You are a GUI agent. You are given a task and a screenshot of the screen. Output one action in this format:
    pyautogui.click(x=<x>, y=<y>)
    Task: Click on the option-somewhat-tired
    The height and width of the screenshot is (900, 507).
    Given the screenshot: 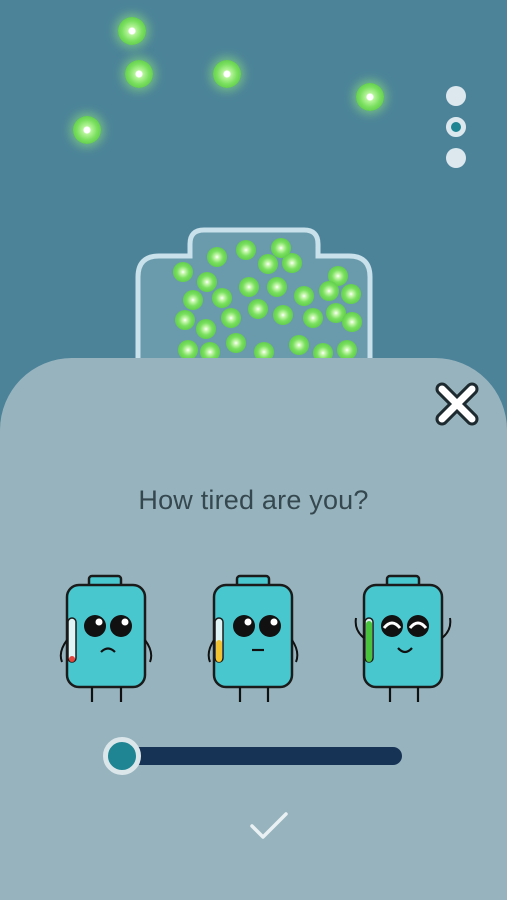 What is the action you would take?
    pyautogui.click(x=253, y=640)
    